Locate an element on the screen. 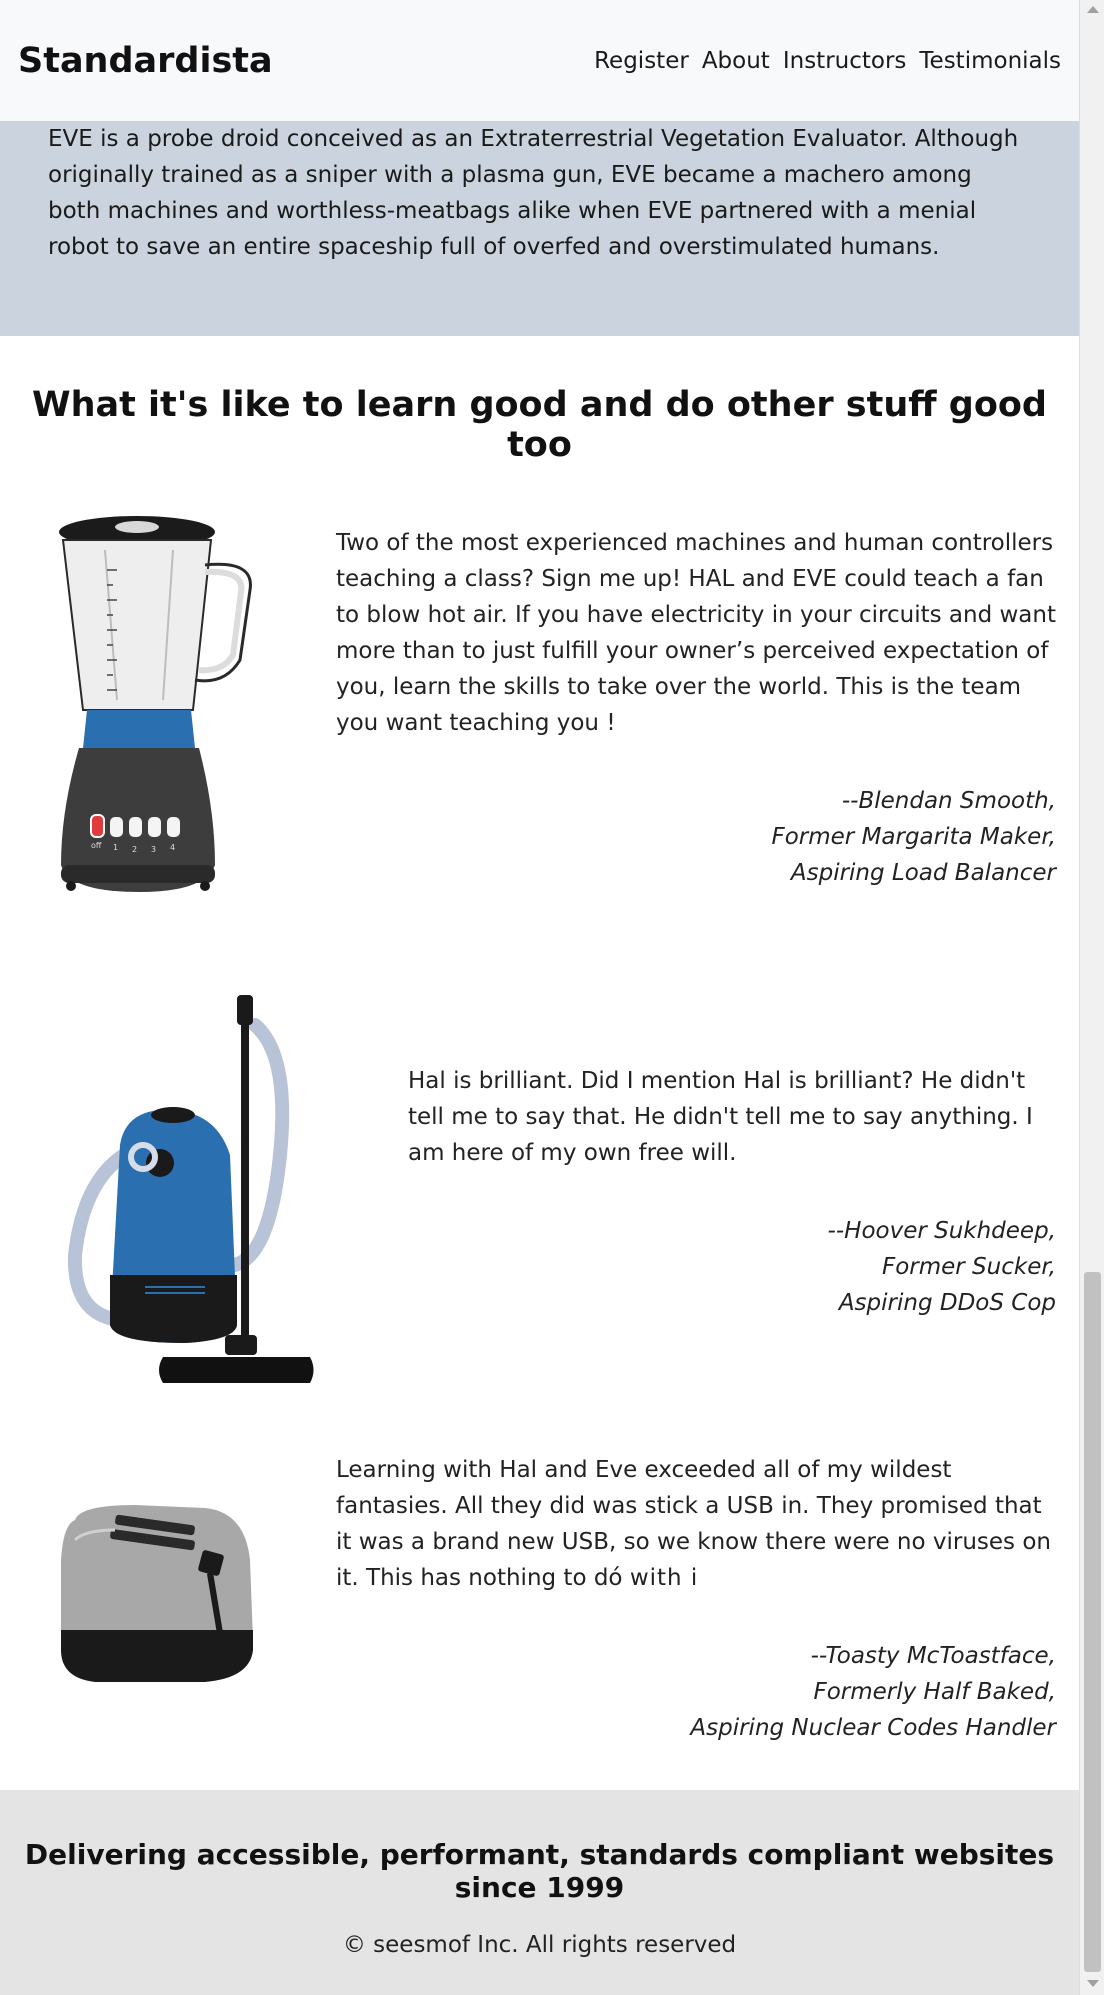  blender-image: off 1 2 3 4 is located at coordinates (155, 704).